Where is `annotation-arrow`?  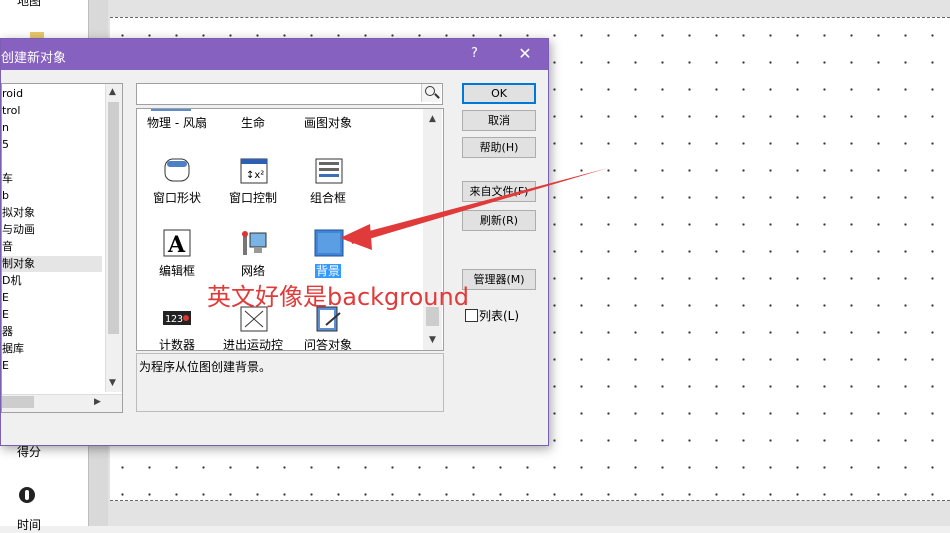
annotation-arrow is located at coordinates (474, 209).